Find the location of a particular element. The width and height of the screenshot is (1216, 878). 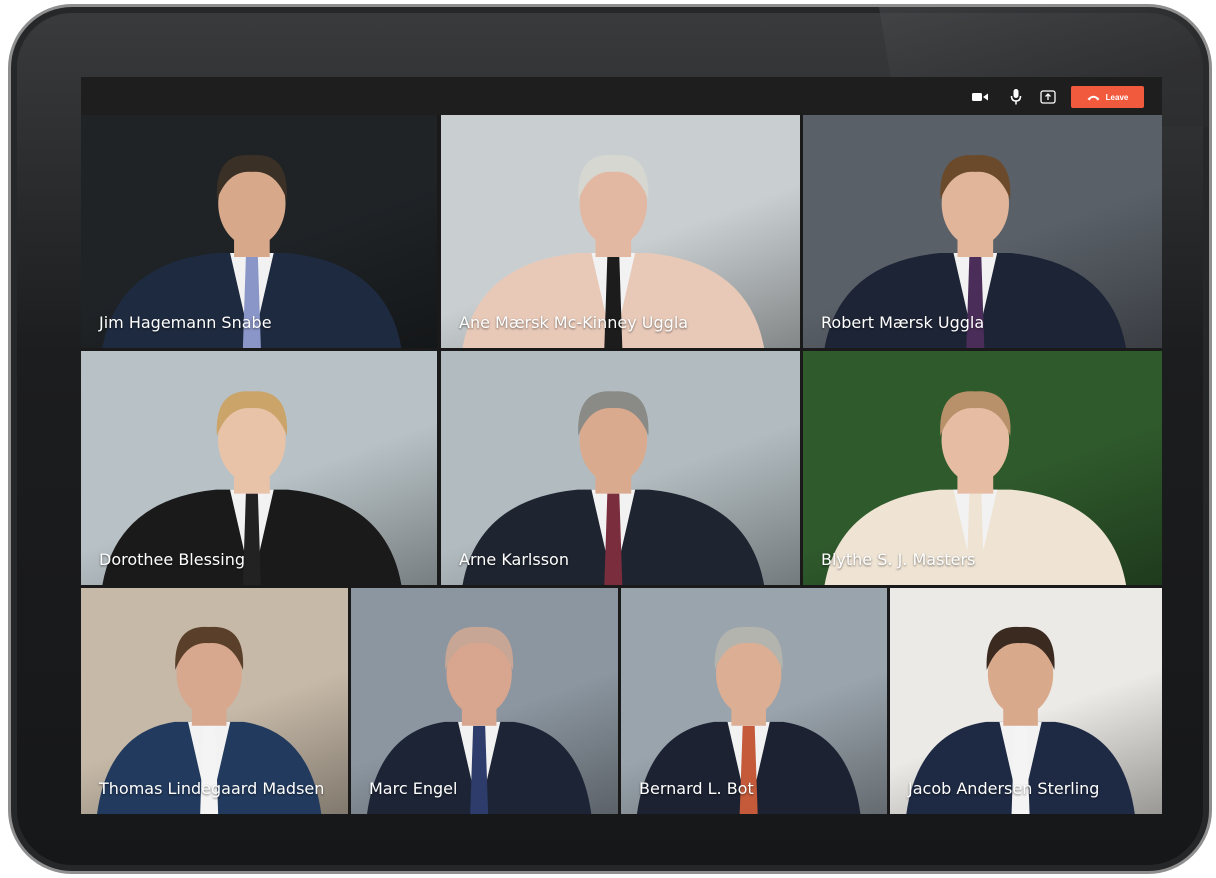

participant-name: Dorothee Blessing is located at coordinates (172, 559).